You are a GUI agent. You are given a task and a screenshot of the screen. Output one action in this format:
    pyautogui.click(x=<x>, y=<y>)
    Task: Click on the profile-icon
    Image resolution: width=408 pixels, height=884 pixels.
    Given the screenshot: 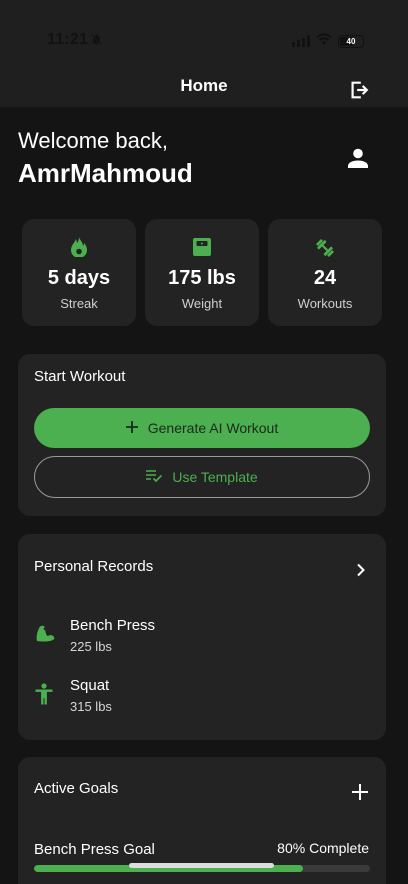 What is the action you would take?
    pyautogui.click(x=358, y=160)
    